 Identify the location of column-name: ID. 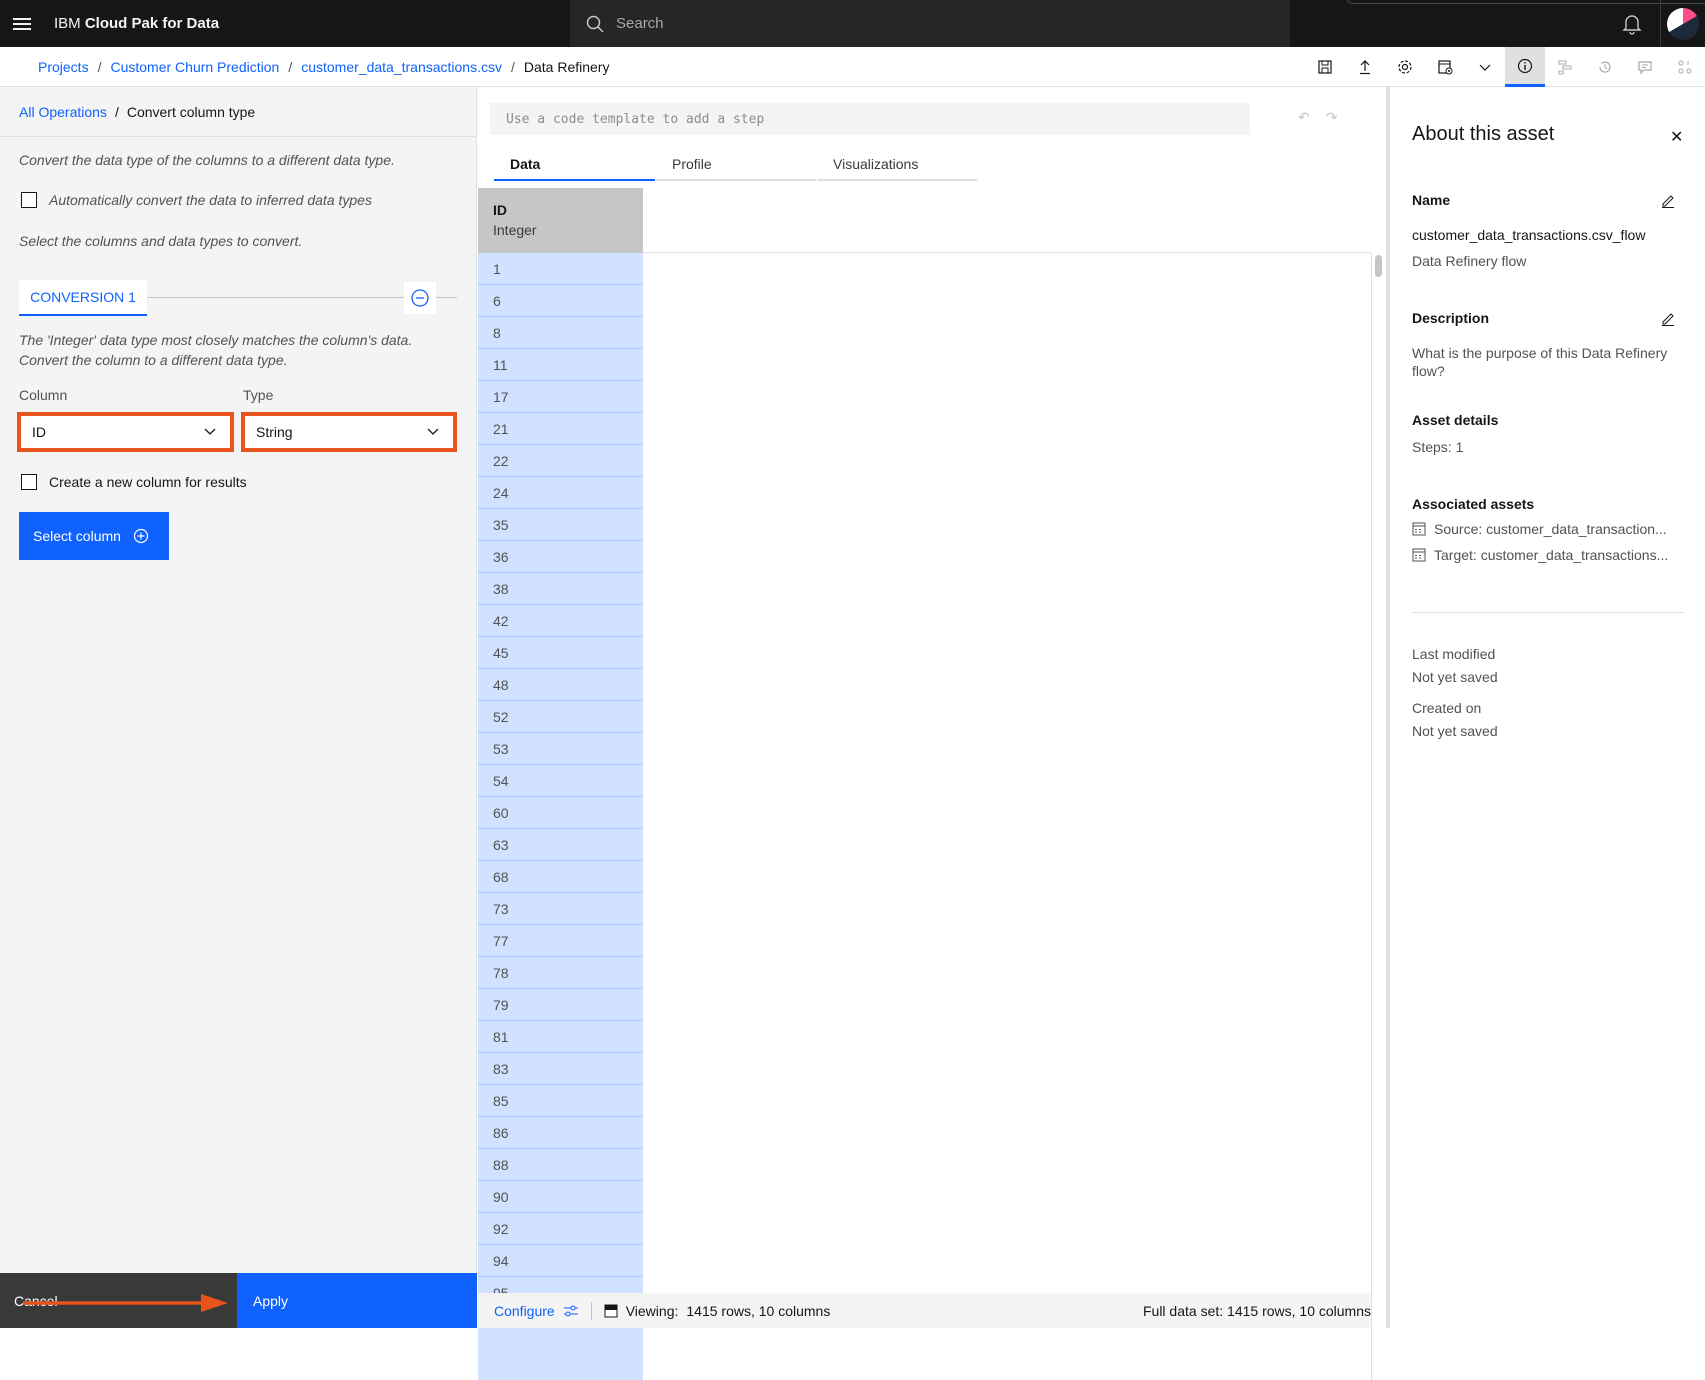
(500, 210).